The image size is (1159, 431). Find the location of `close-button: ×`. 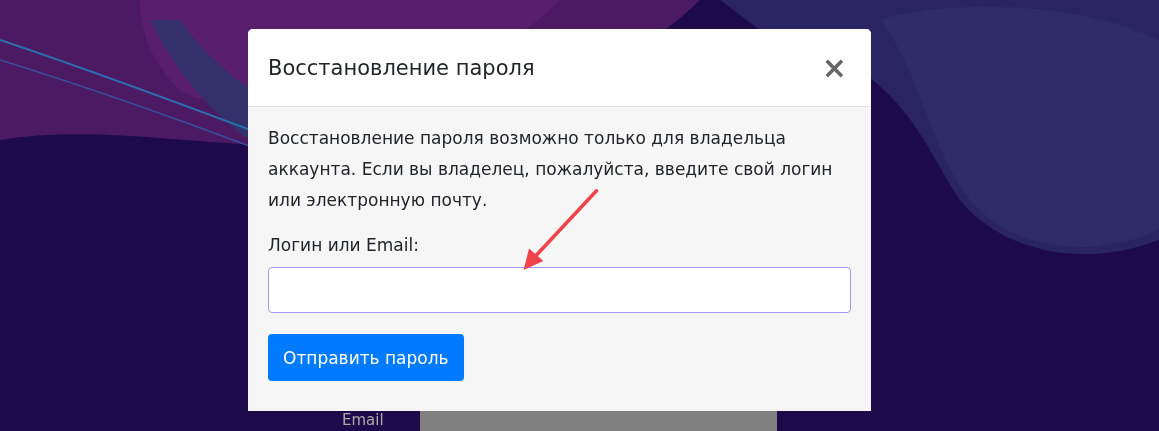

close-button: × is located at coordinates (834, 67).